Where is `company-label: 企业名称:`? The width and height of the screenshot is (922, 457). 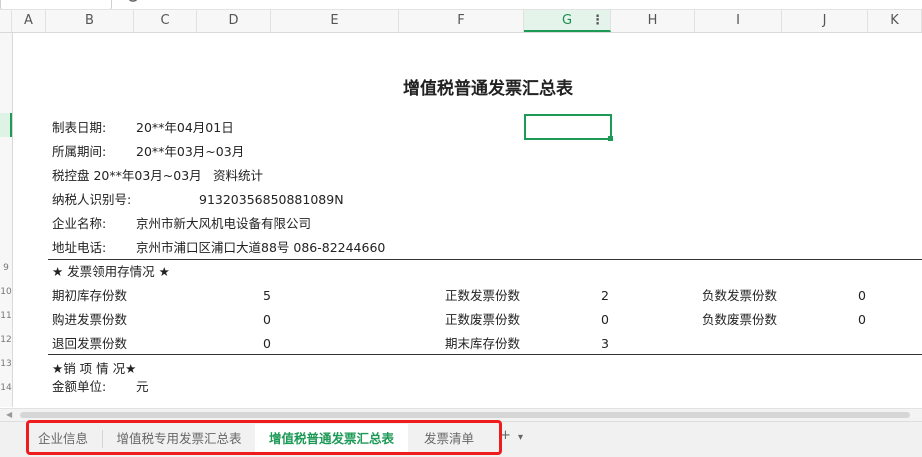 company-label: 企业名称: is located at coordinates (79, 223).